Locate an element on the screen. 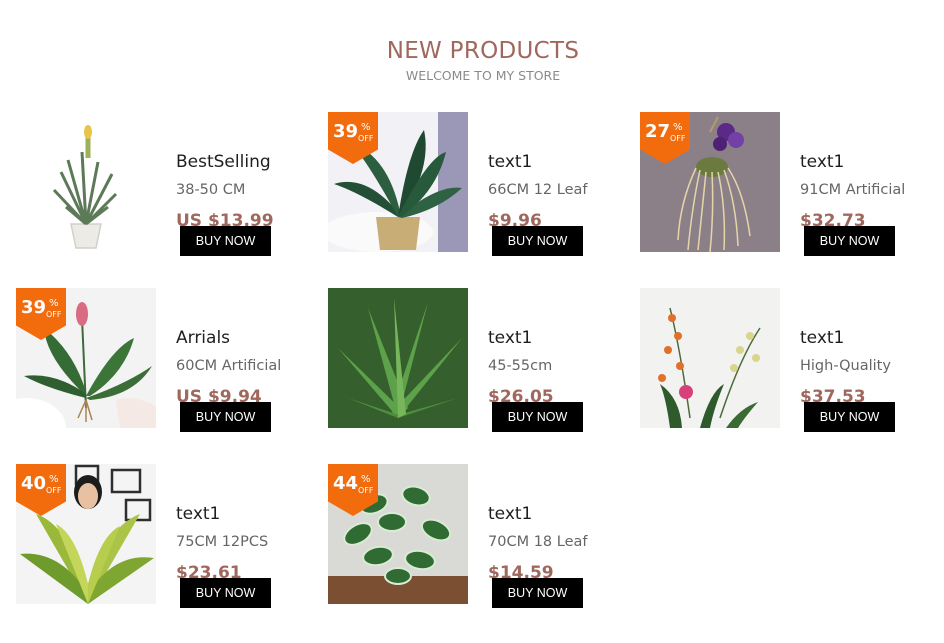 Image resolution: width=944 pixels, height=643 pixels. product-card: 40 % OFF text1 75CM 12PCS $23.61 BUY NOW is located at coordinates (166, 536).